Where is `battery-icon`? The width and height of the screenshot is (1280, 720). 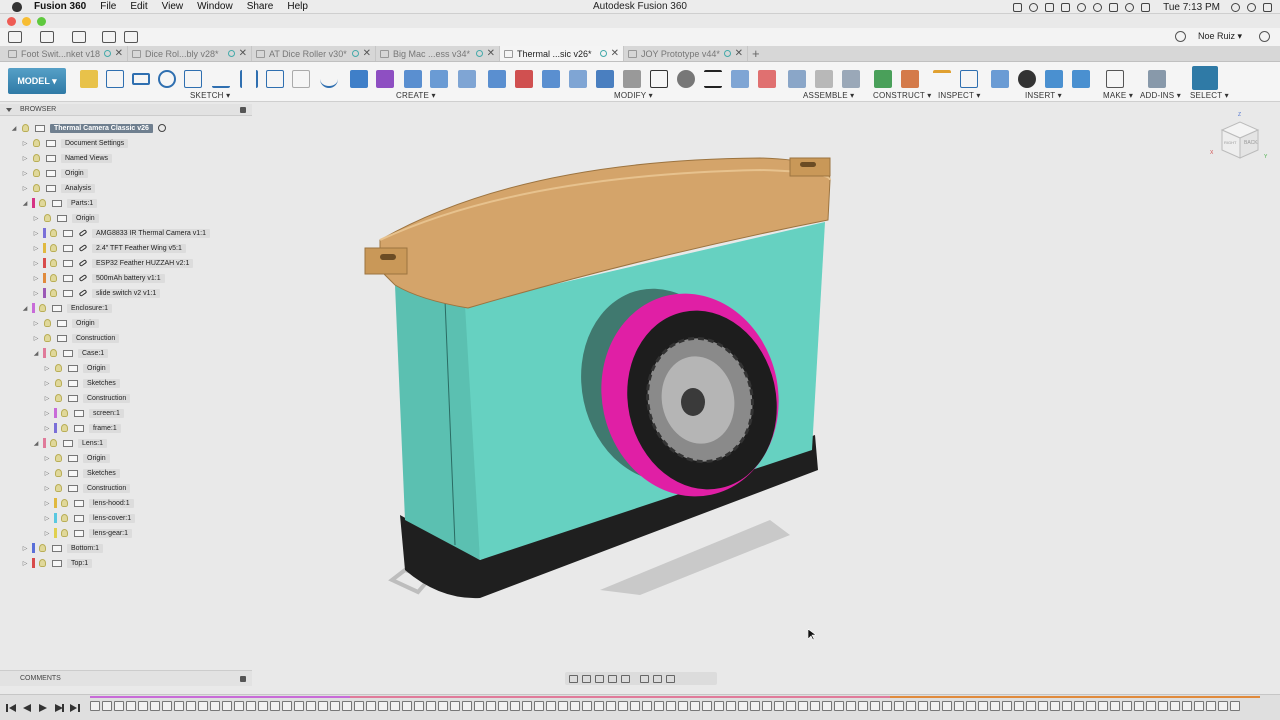 battery-icon is located at coordinates (1066, 7).